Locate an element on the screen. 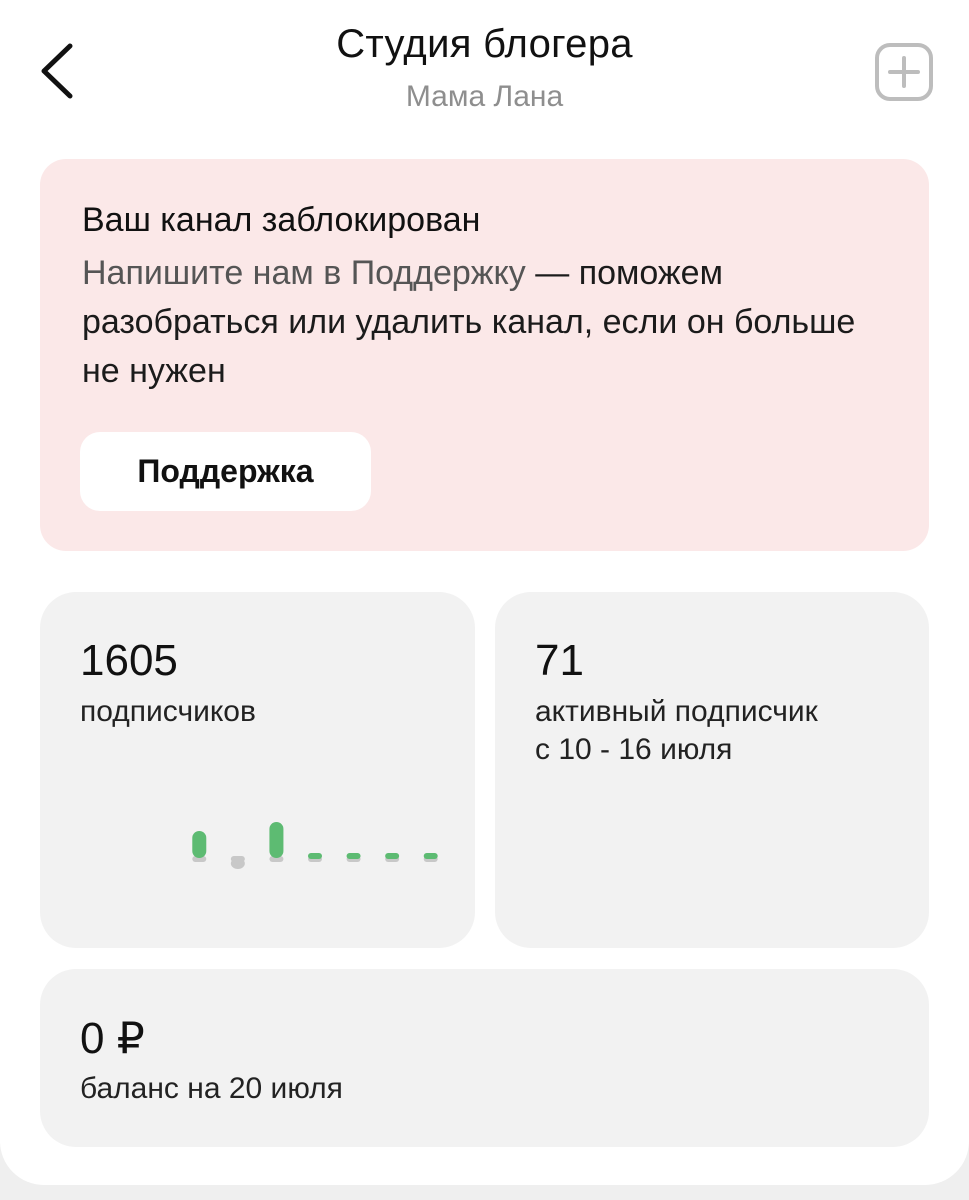 This screenshot has height=1200, width=969. page-title: Студия блогера is located at coordinates (484, 44).